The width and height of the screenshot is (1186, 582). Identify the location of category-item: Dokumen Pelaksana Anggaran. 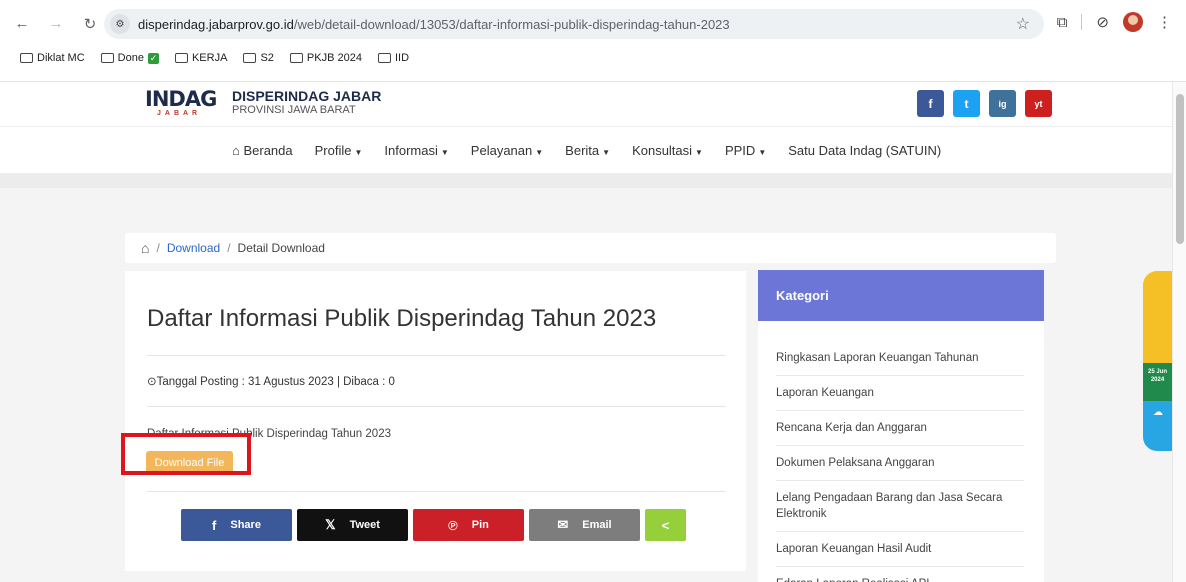
(900, 463).